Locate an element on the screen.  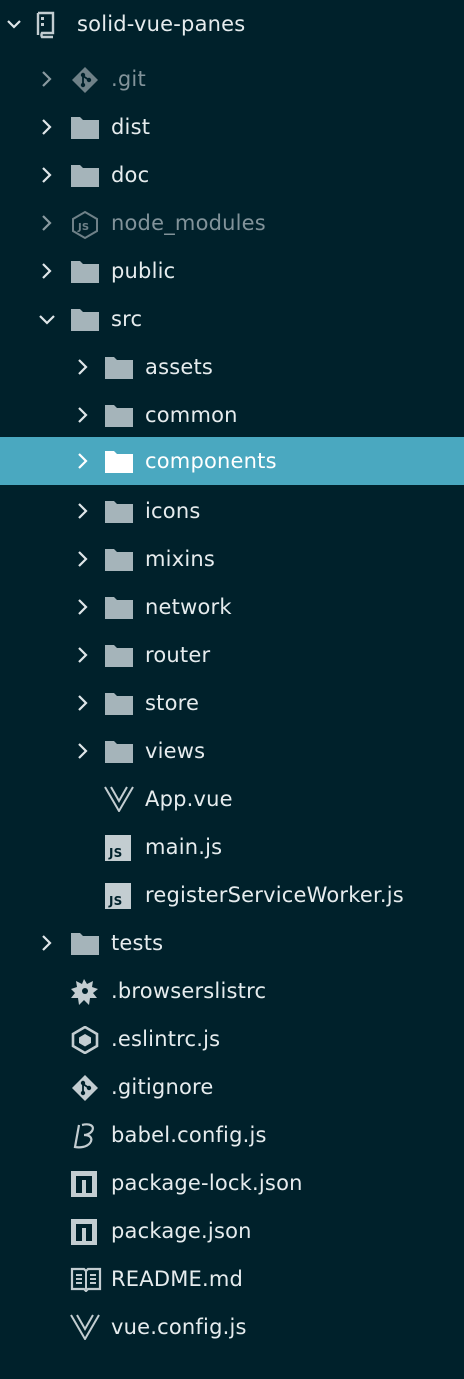
tree-item-common-folder: common is located at coordinates (232, 415).